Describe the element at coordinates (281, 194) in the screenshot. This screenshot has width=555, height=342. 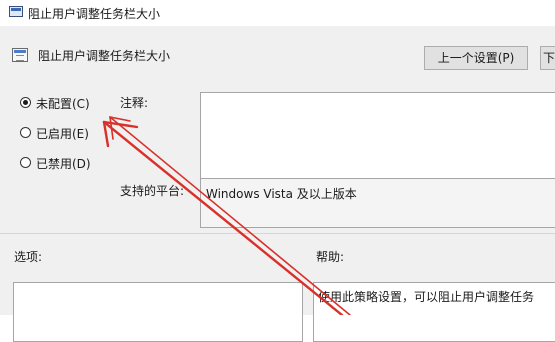
I see `supported-on-value: Windows Vista 及以上版本` at that location.